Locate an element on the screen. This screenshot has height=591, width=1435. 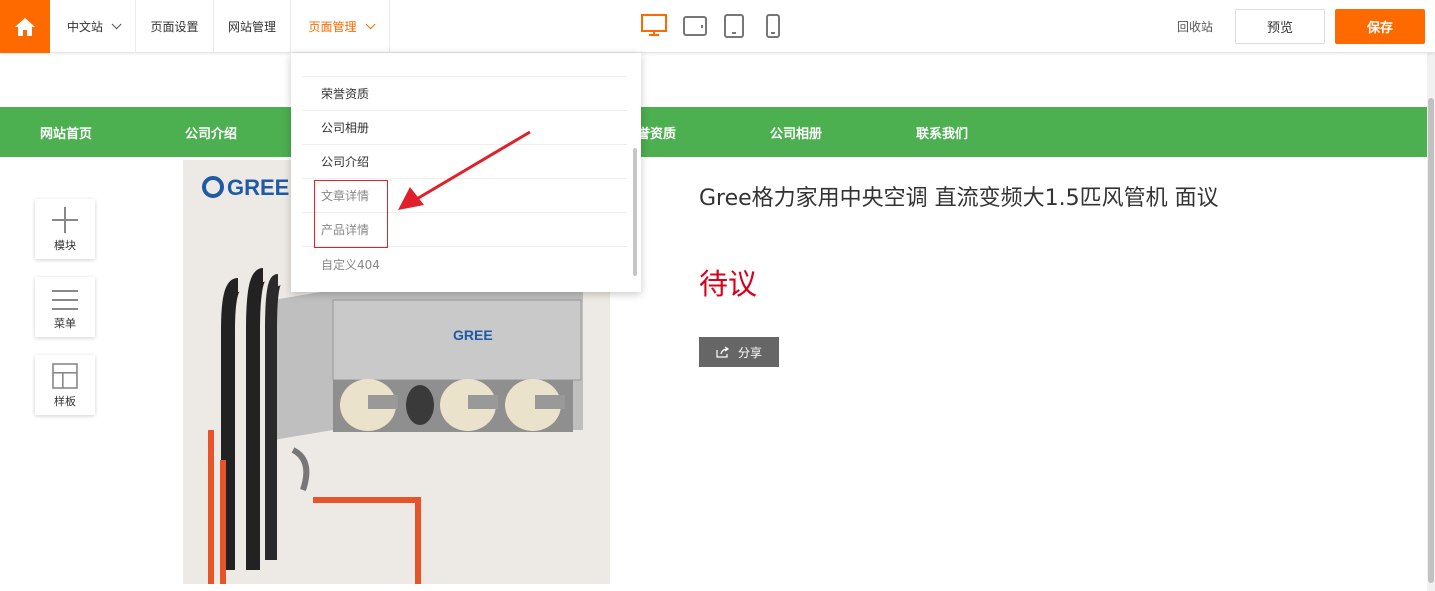
site-navigation-bar: 网站首页 公司介绍 誉资质 公司相册 联系我们 is located at coordinates (713, 132).